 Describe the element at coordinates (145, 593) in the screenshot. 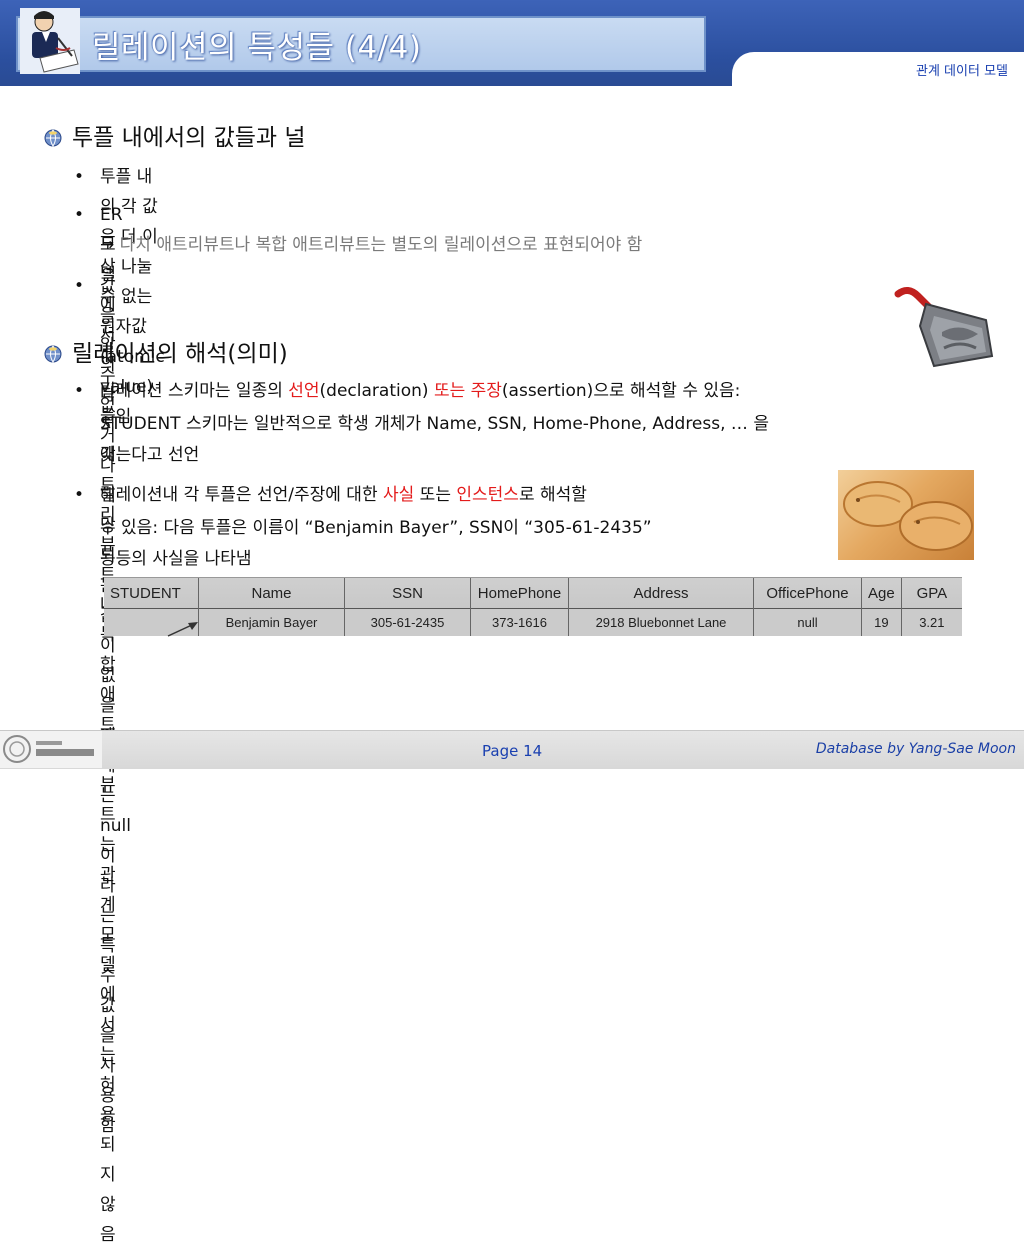

I see `table-header-cell: STUDENT` at that location.